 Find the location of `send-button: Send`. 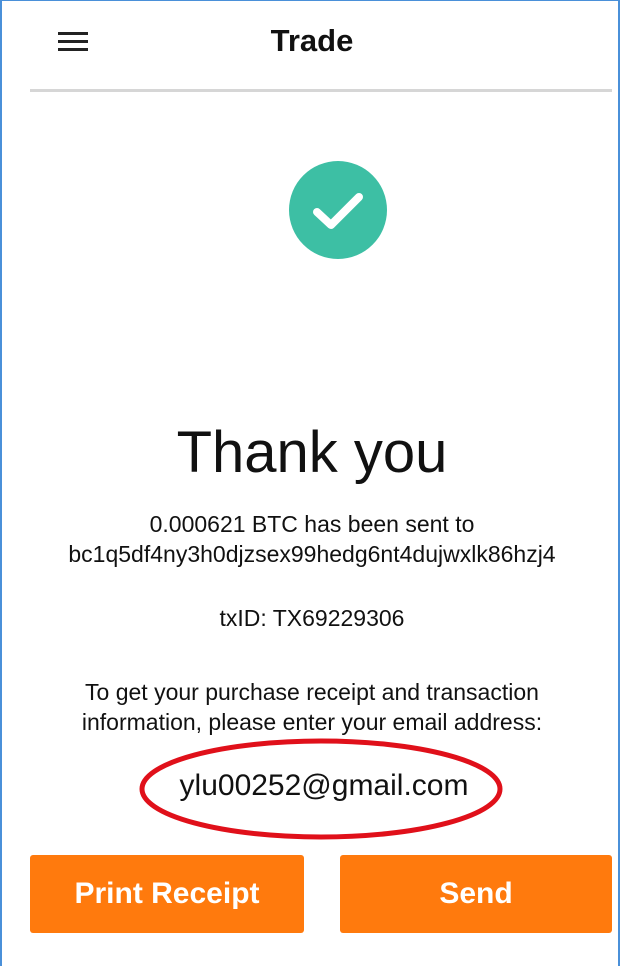

send-button: Send is located at coordinates (476, 894).